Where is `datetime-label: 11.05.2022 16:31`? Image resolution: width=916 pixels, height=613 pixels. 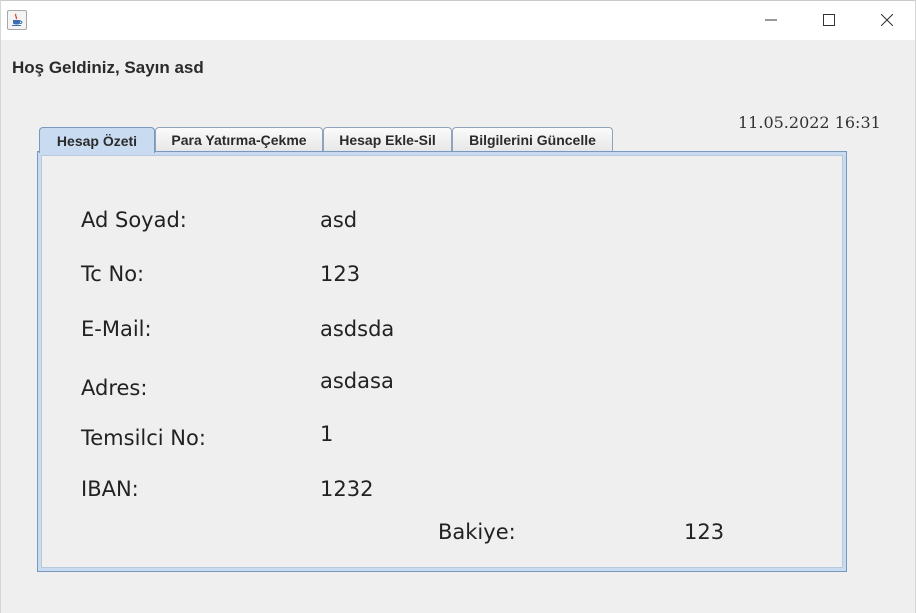 datetime-label: 11.05.2022 16:31 is located at coordinates (809, 122).